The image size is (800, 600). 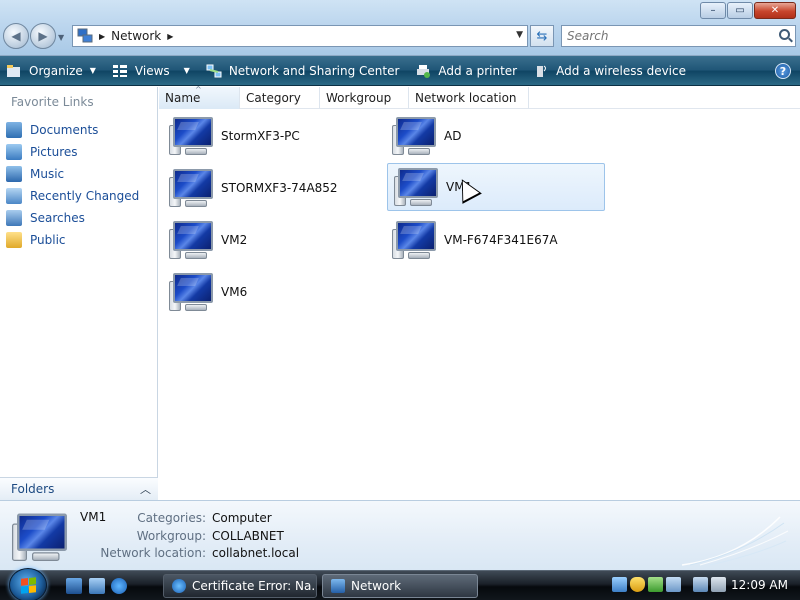 I want to click on sidebar-item-label: Recently Changed, so click(x=85, y=196).